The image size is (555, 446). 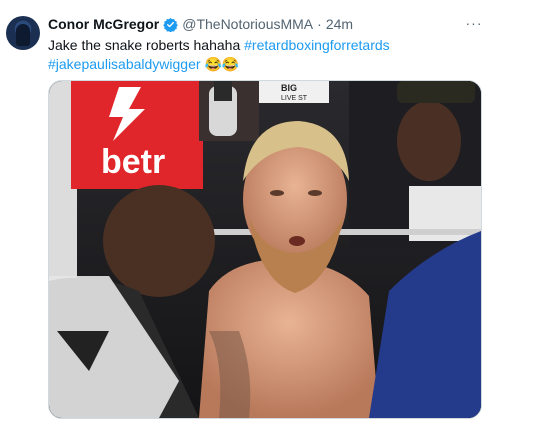 What do you see at coordinates (146, 45) in the screenshot?
I see `tweet-text-plain: Jake the snake roberts hahaha` at bounding box center [146, 45].